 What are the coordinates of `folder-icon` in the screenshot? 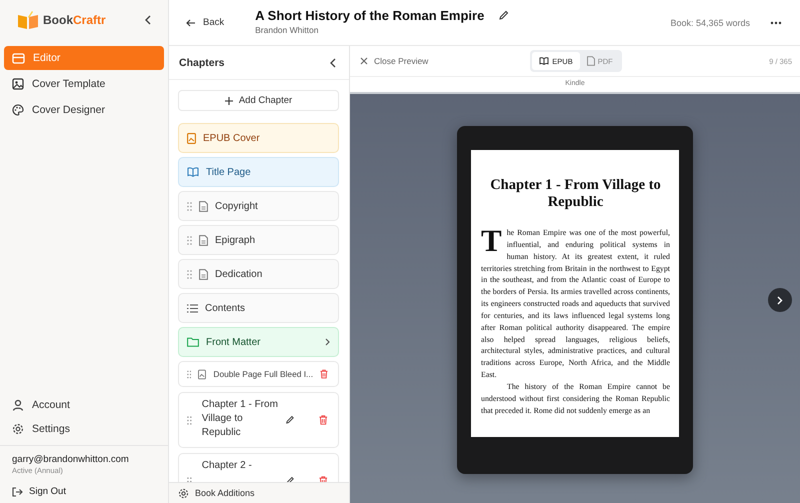 It's located at (193, 342).